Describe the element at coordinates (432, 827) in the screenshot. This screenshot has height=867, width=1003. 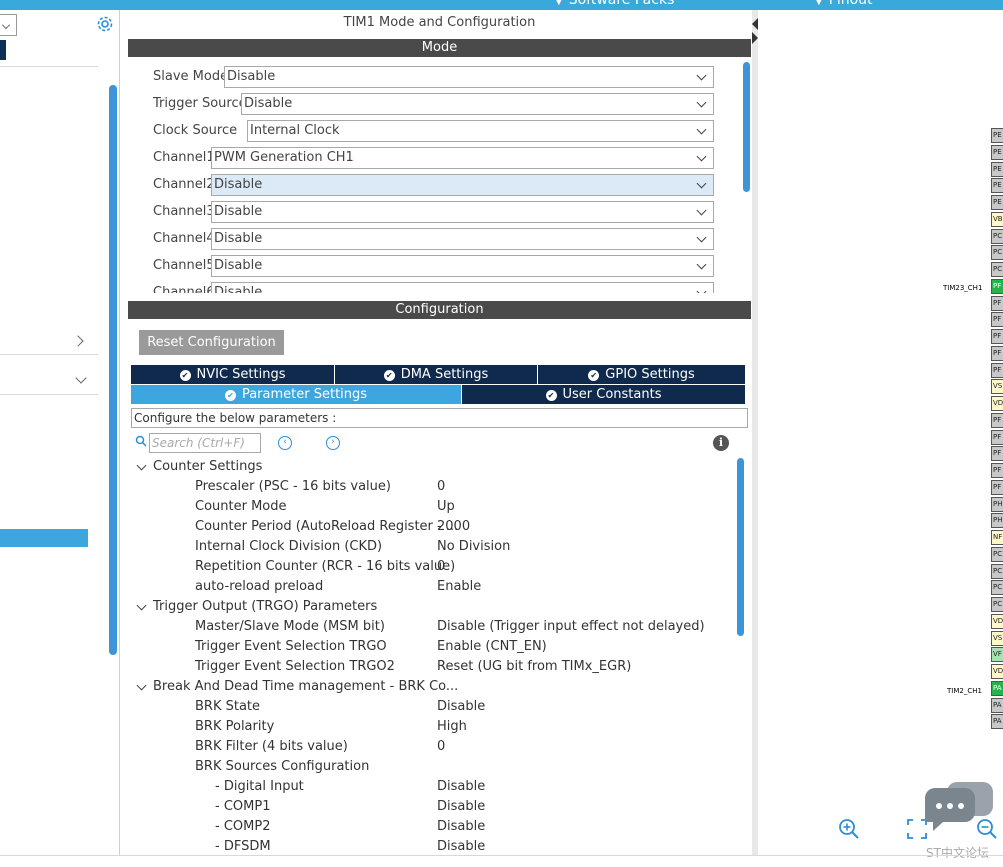
I see `param-row: - COMP2 Disable` at that location.